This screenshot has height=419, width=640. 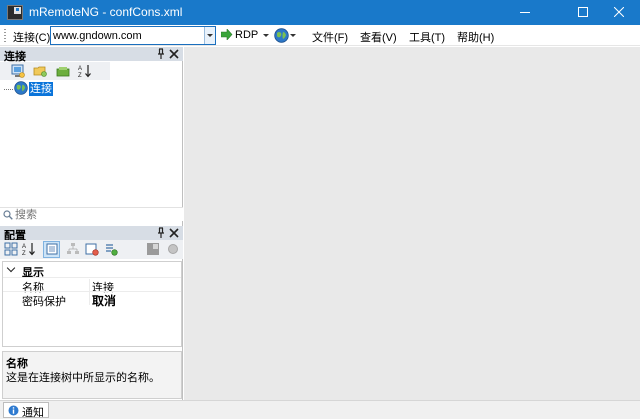 I want to click on menu-file: 文件(F), so click(x=330, y=37).